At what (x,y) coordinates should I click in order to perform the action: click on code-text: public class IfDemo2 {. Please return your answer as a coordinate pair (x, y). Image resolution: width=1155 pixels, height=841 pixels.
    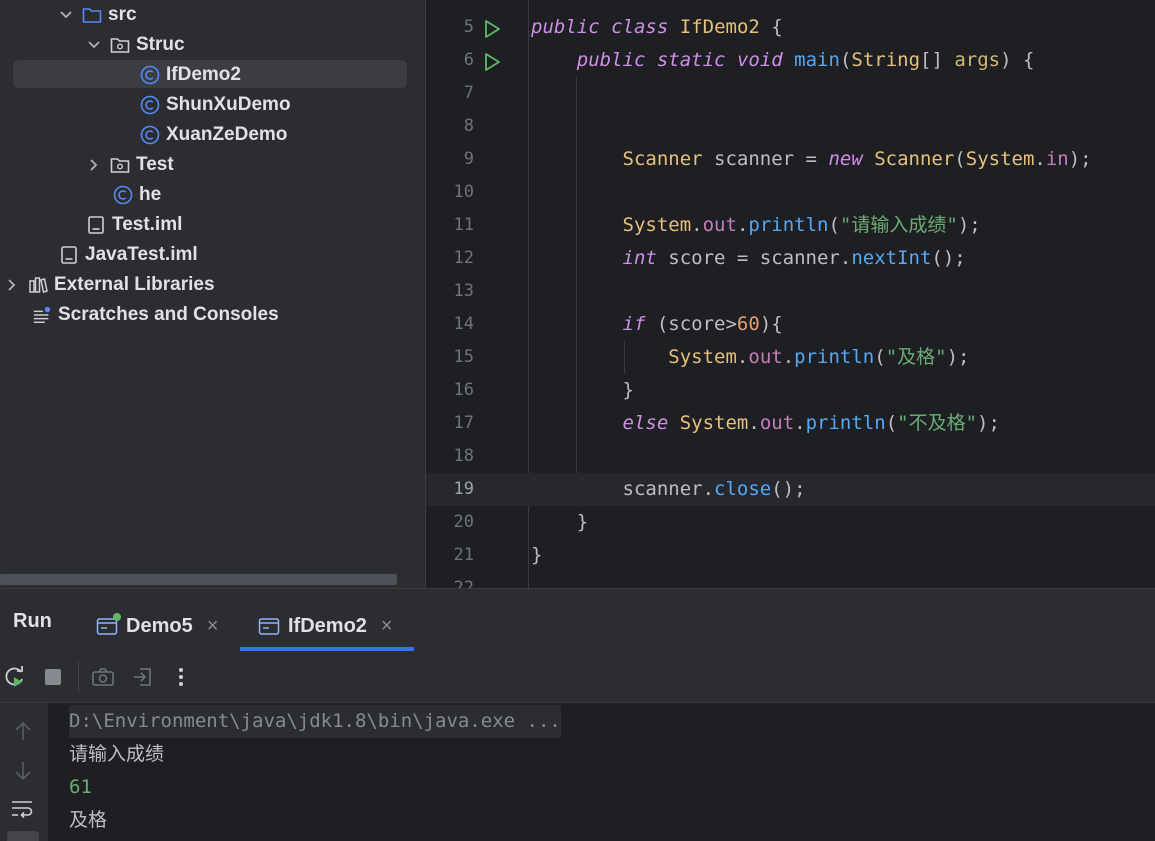
    Looking at the image, I should click on (657, 27).